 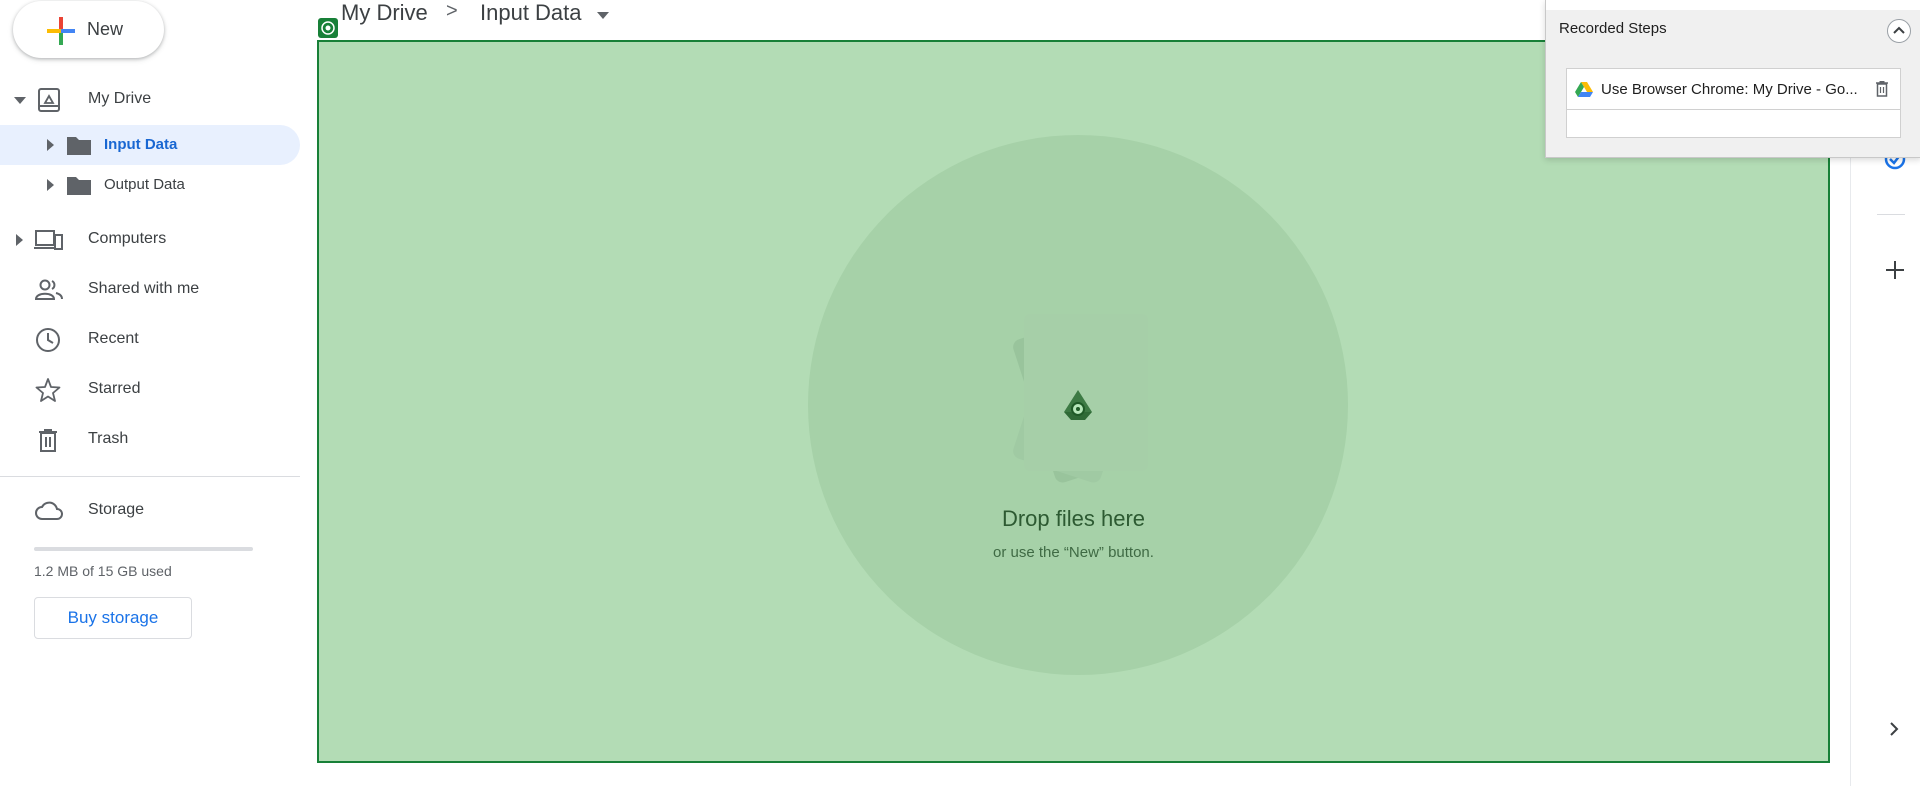 I want to click on sidebar-item-label: Starred, so click(x=114, y=388).